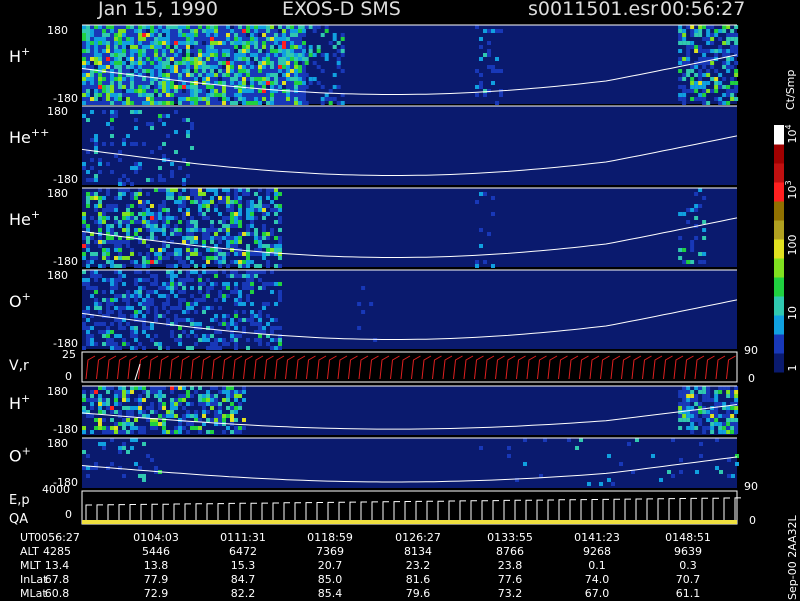  I want to click on ephemeris-value: 67.0, so click(597, 593).